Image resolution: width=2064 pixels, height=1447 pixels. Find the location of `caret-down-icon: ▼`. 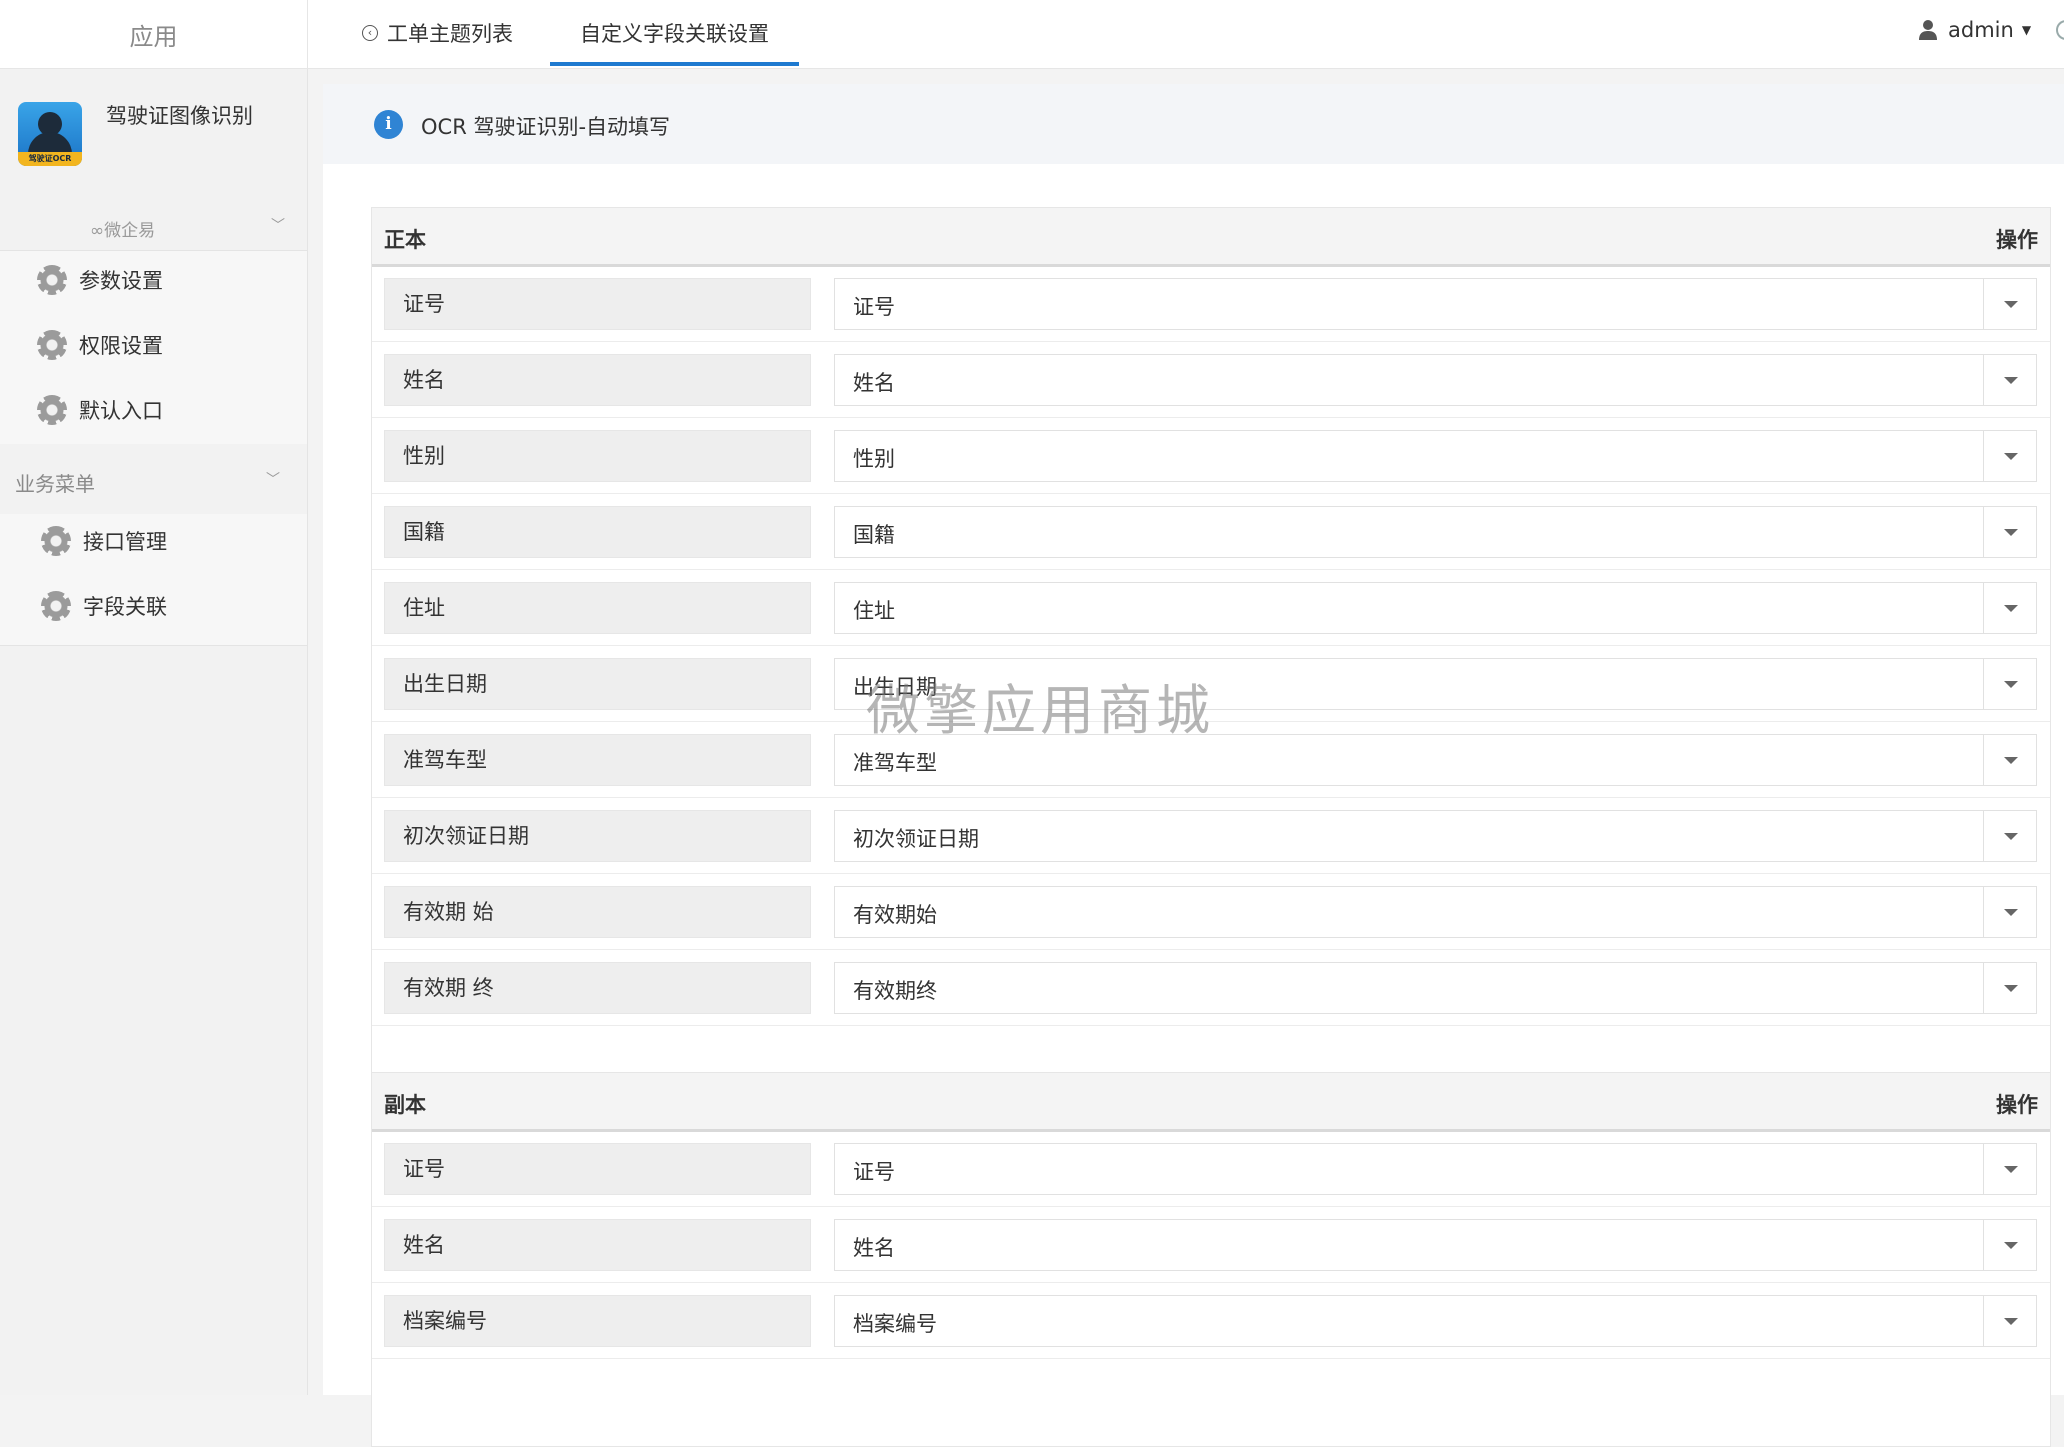

caret-down-icon: ▼ is located at coordinates (2026, 30).